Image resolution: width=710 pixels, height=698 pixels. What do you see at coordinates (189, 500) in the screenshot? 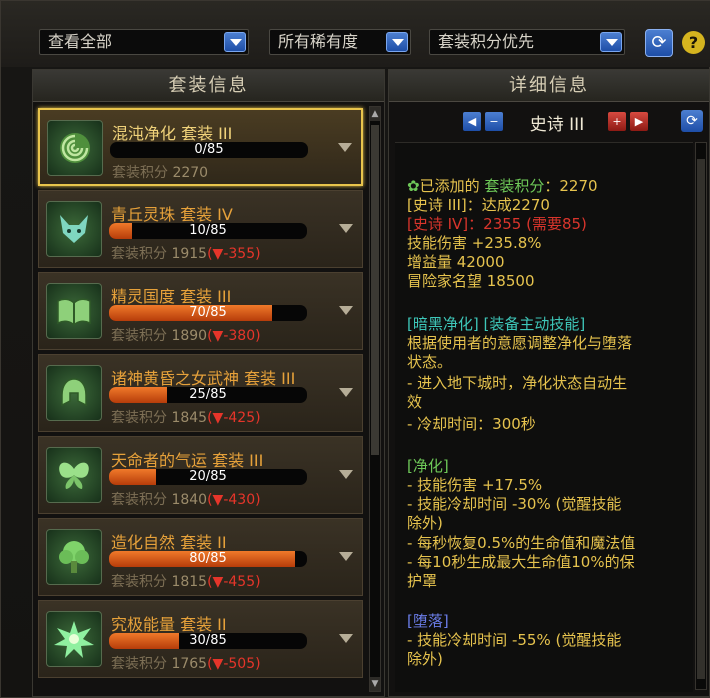
I see `set-score-value: 1840` at bounding box center [189, 500].